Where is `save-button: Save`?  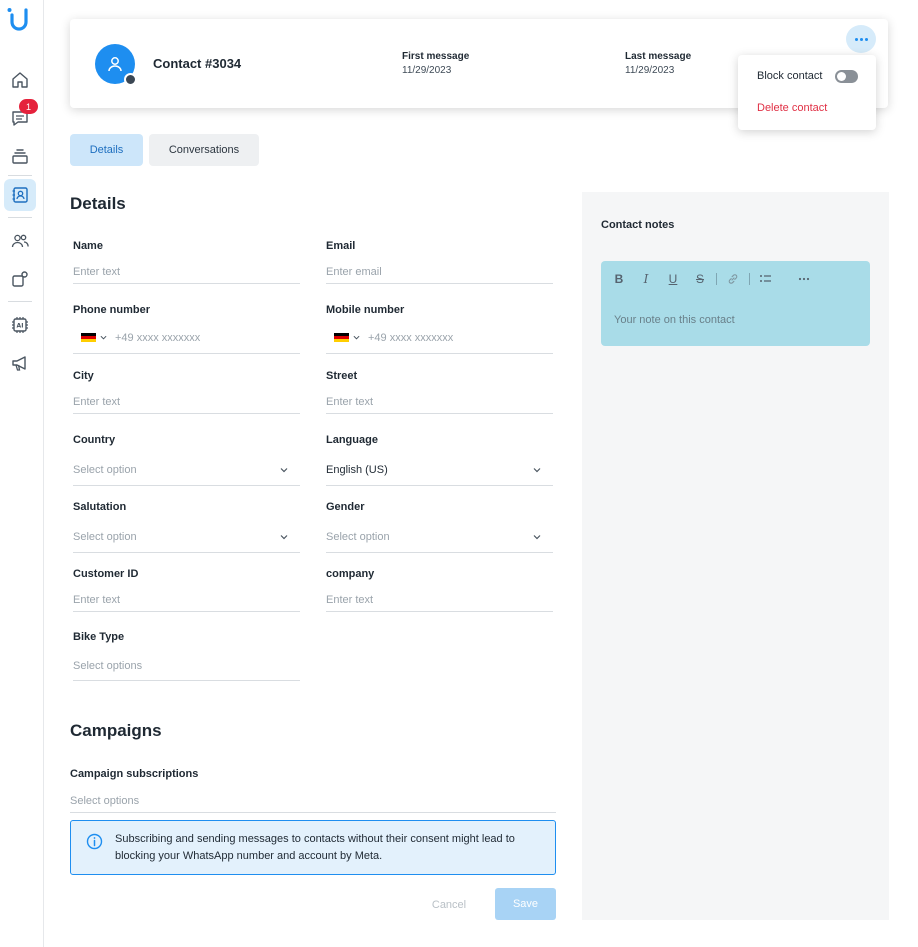
save-button: Save is located at coordinates (525, 904).